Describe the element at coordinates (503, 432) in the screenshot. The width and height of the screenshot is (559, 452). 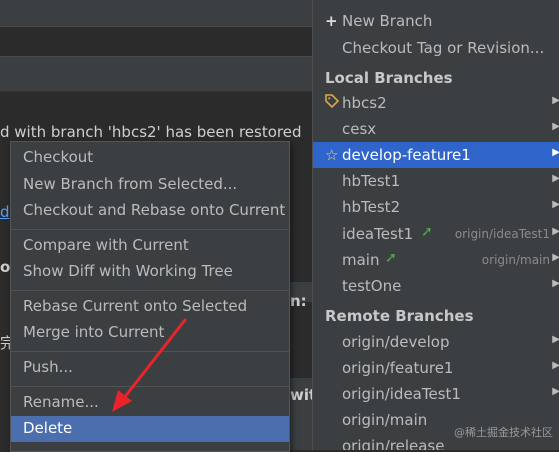
I see `watermark: @稀土掘金技术社区` at that location.